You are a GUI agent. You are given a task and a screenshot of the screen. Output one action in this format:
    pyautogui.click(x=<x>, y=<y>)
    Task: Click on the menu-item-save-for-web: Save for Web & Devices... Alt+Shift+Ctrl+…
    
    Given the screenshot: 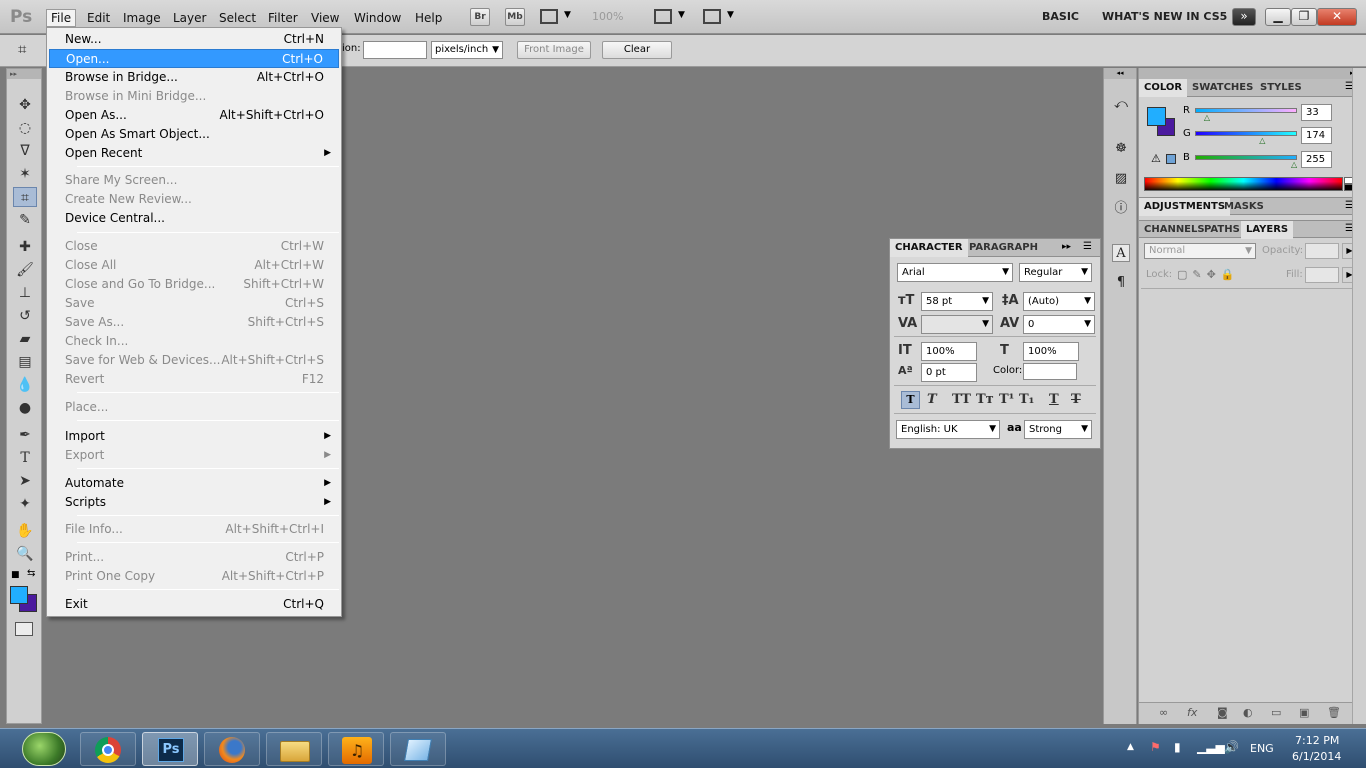 What is the action you would take?
    pyautogui.click(x=194, y=360)
    